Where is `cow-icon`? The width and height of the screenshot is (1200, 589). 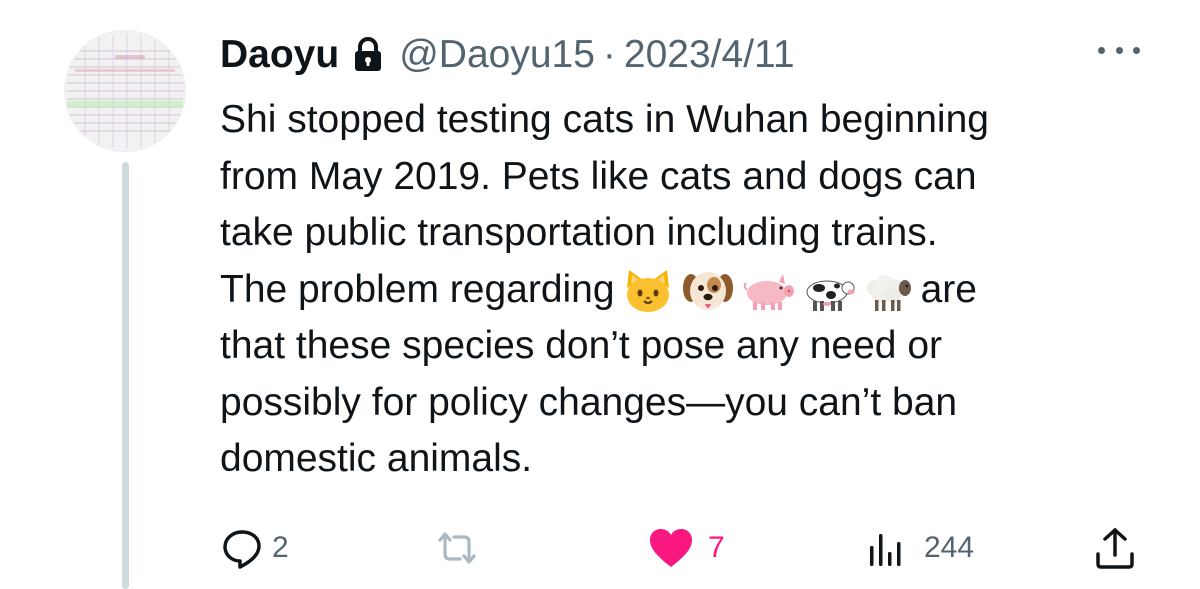 cow-icon is located at coordinates (830, 296).